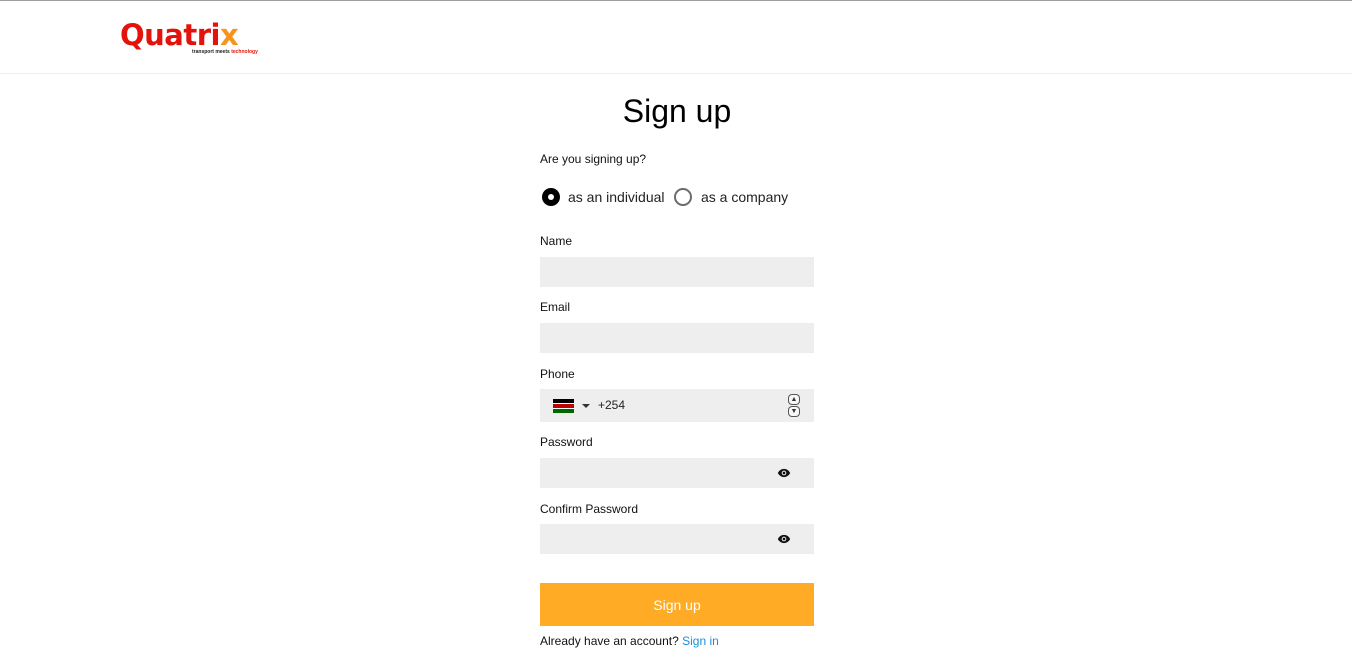 The image size is (1352, 665). What do you see at coordinates (589, 509) in the screenshot?
I see `confirm-password-label: Confirm Password` at bounding box center [589, 509].